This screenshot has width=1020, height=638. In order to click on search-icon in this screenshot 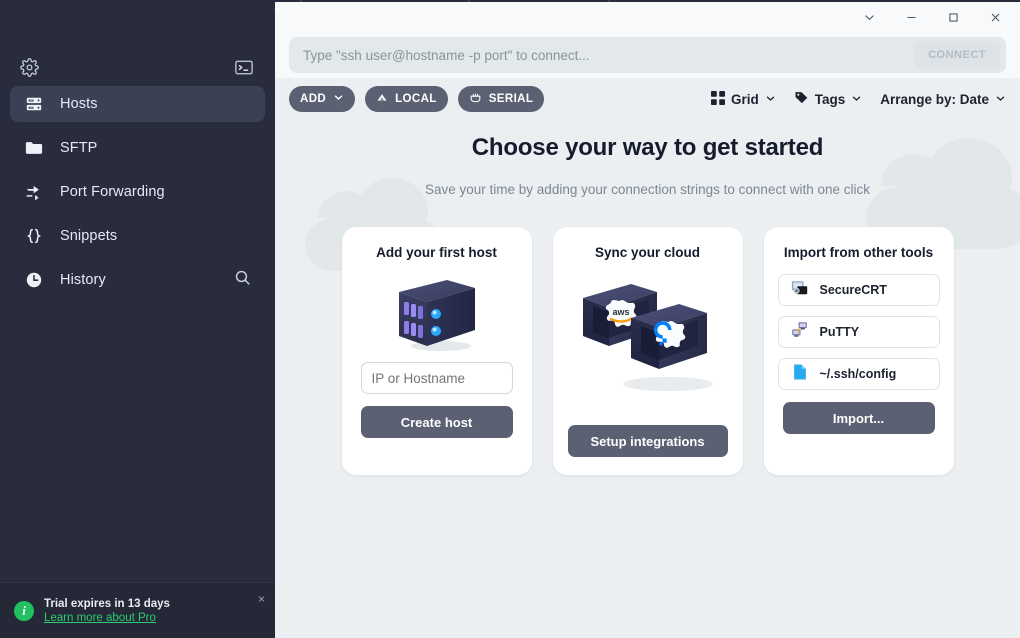, I will do `click(242, 280)`.